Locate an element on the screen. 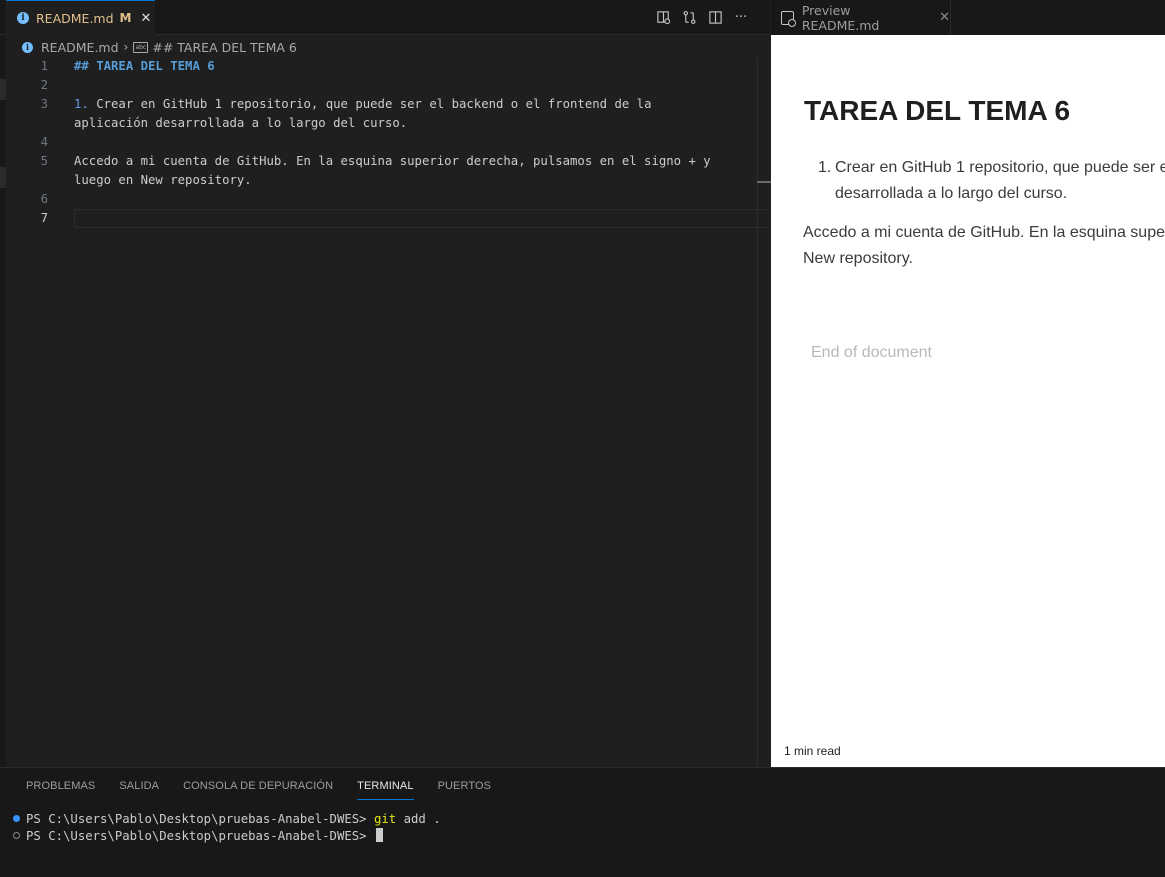 This screenshot has height=877, width=1165. line-number: 6 is located at coordinates (44, 199).